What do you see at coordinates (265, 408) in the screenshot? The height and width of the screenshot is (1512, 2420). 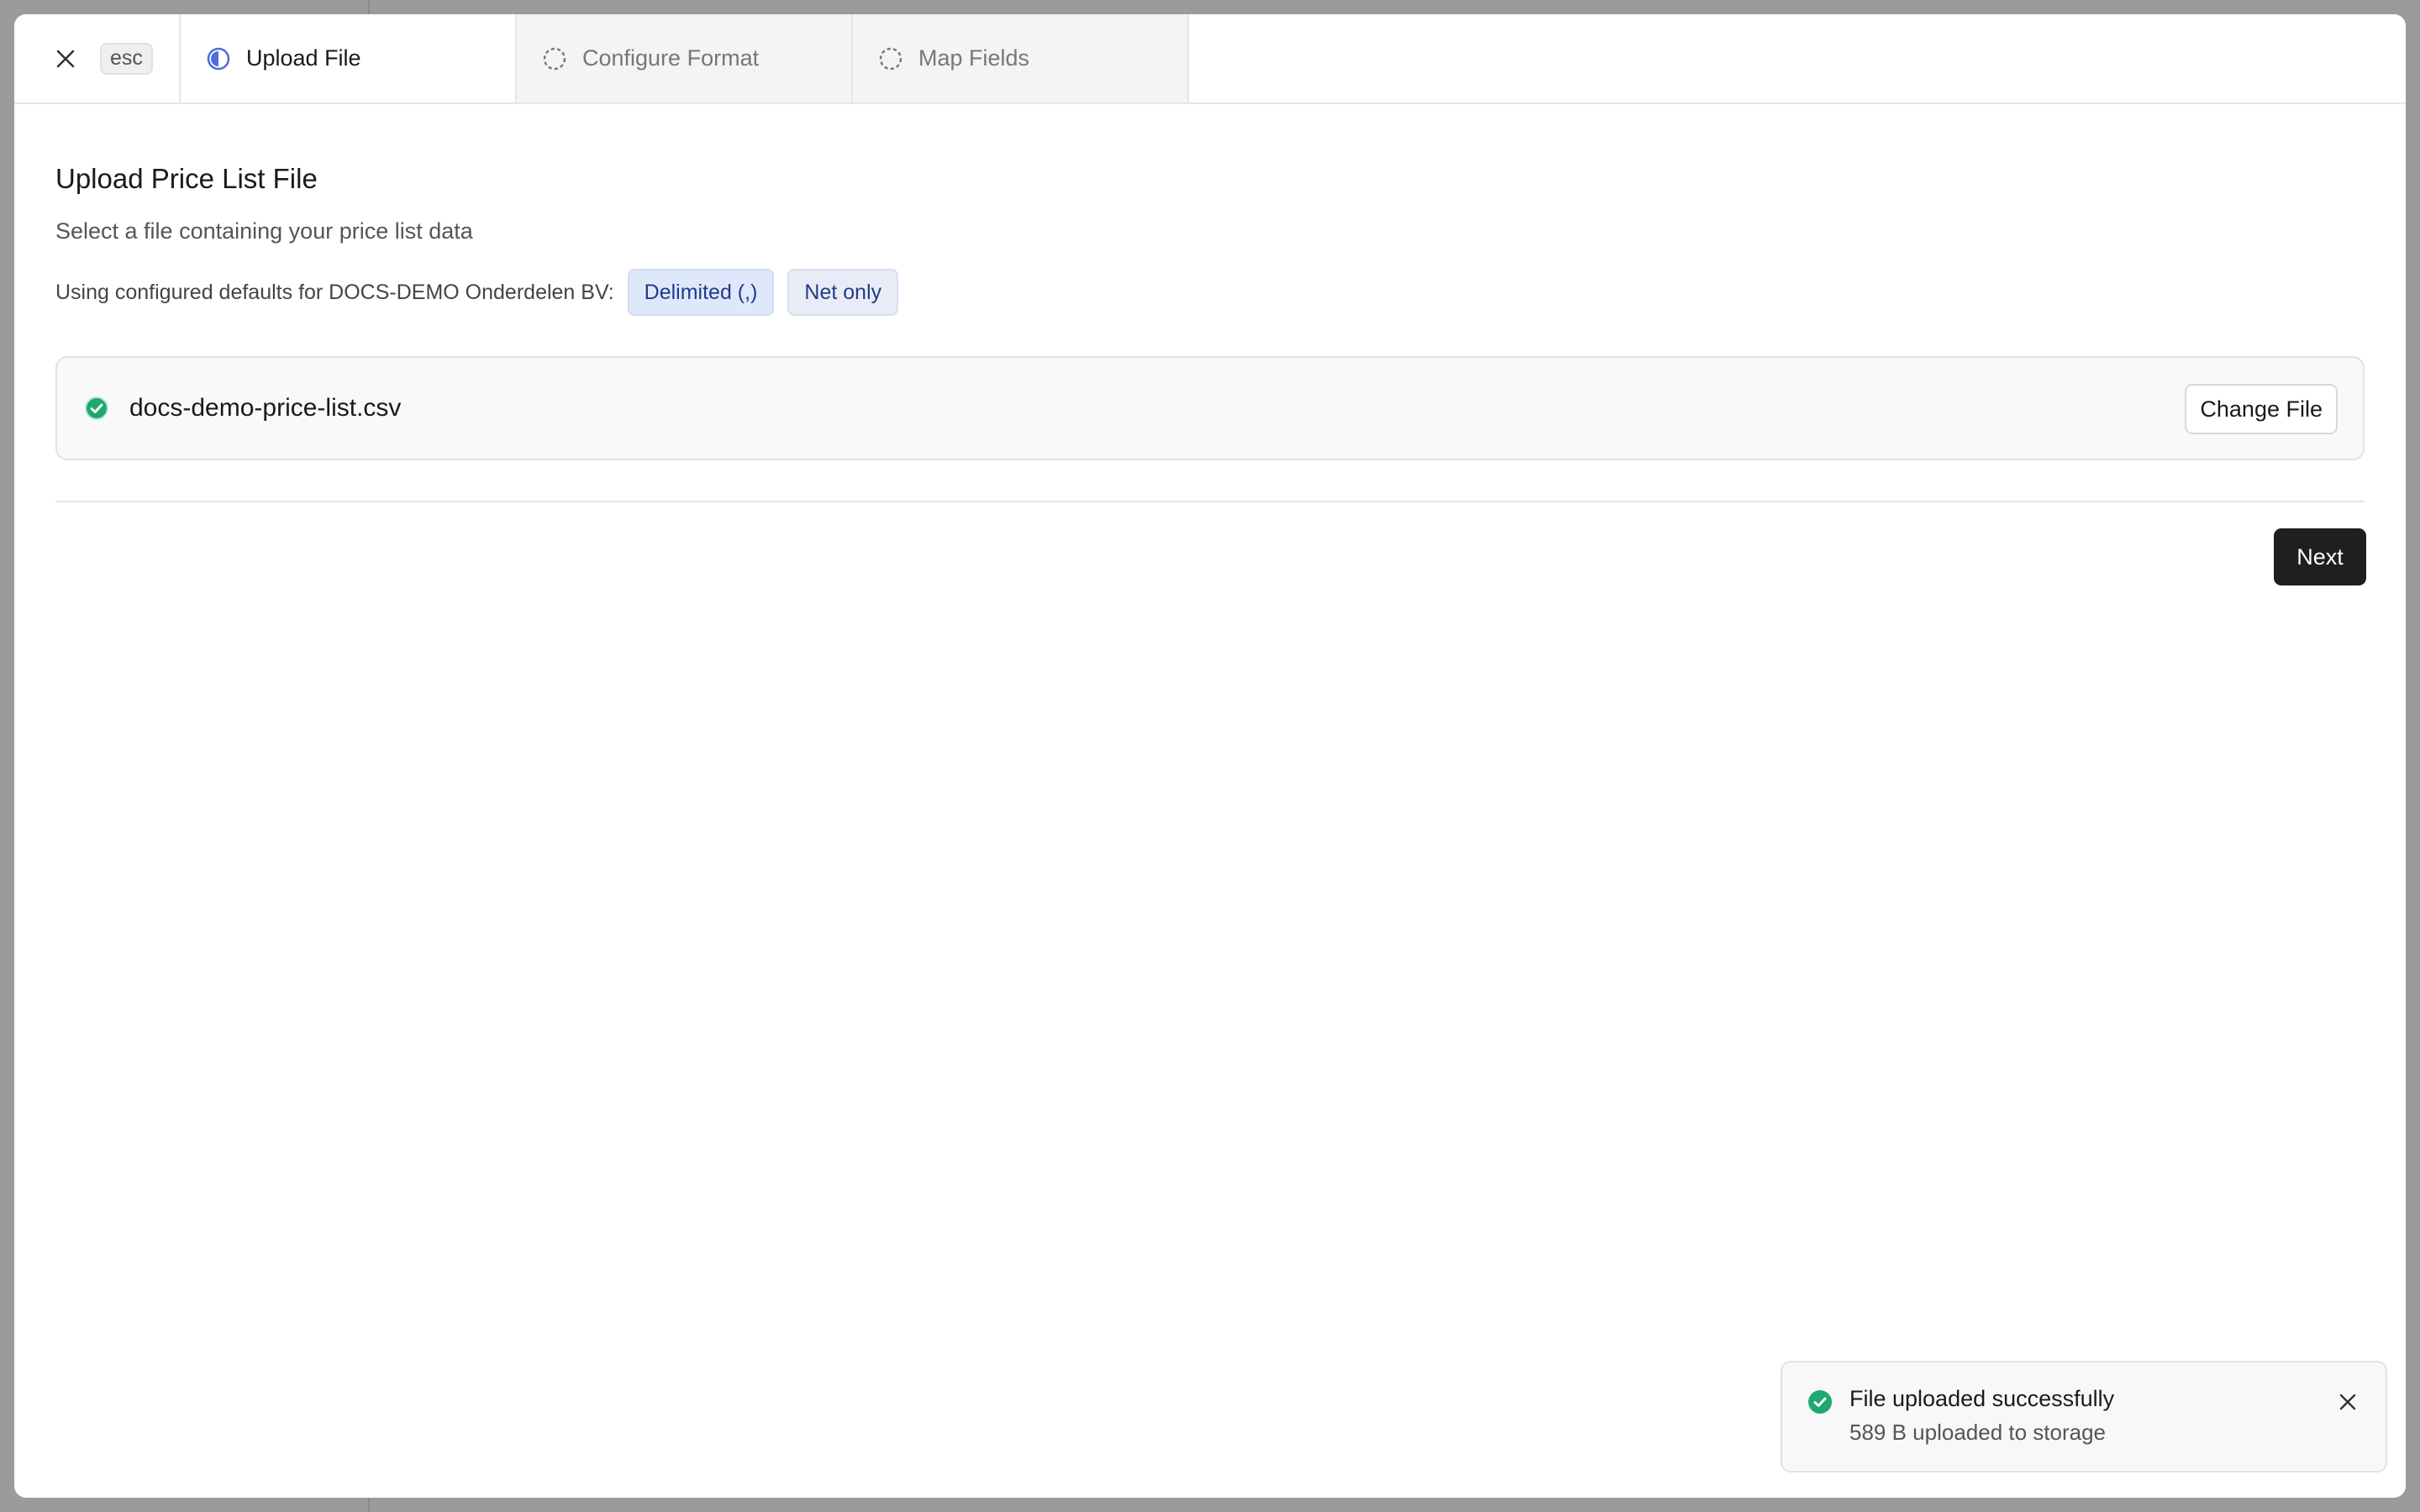 I see `file-name: docs-demo-price-list.csv` at bounding box center [265, 408].